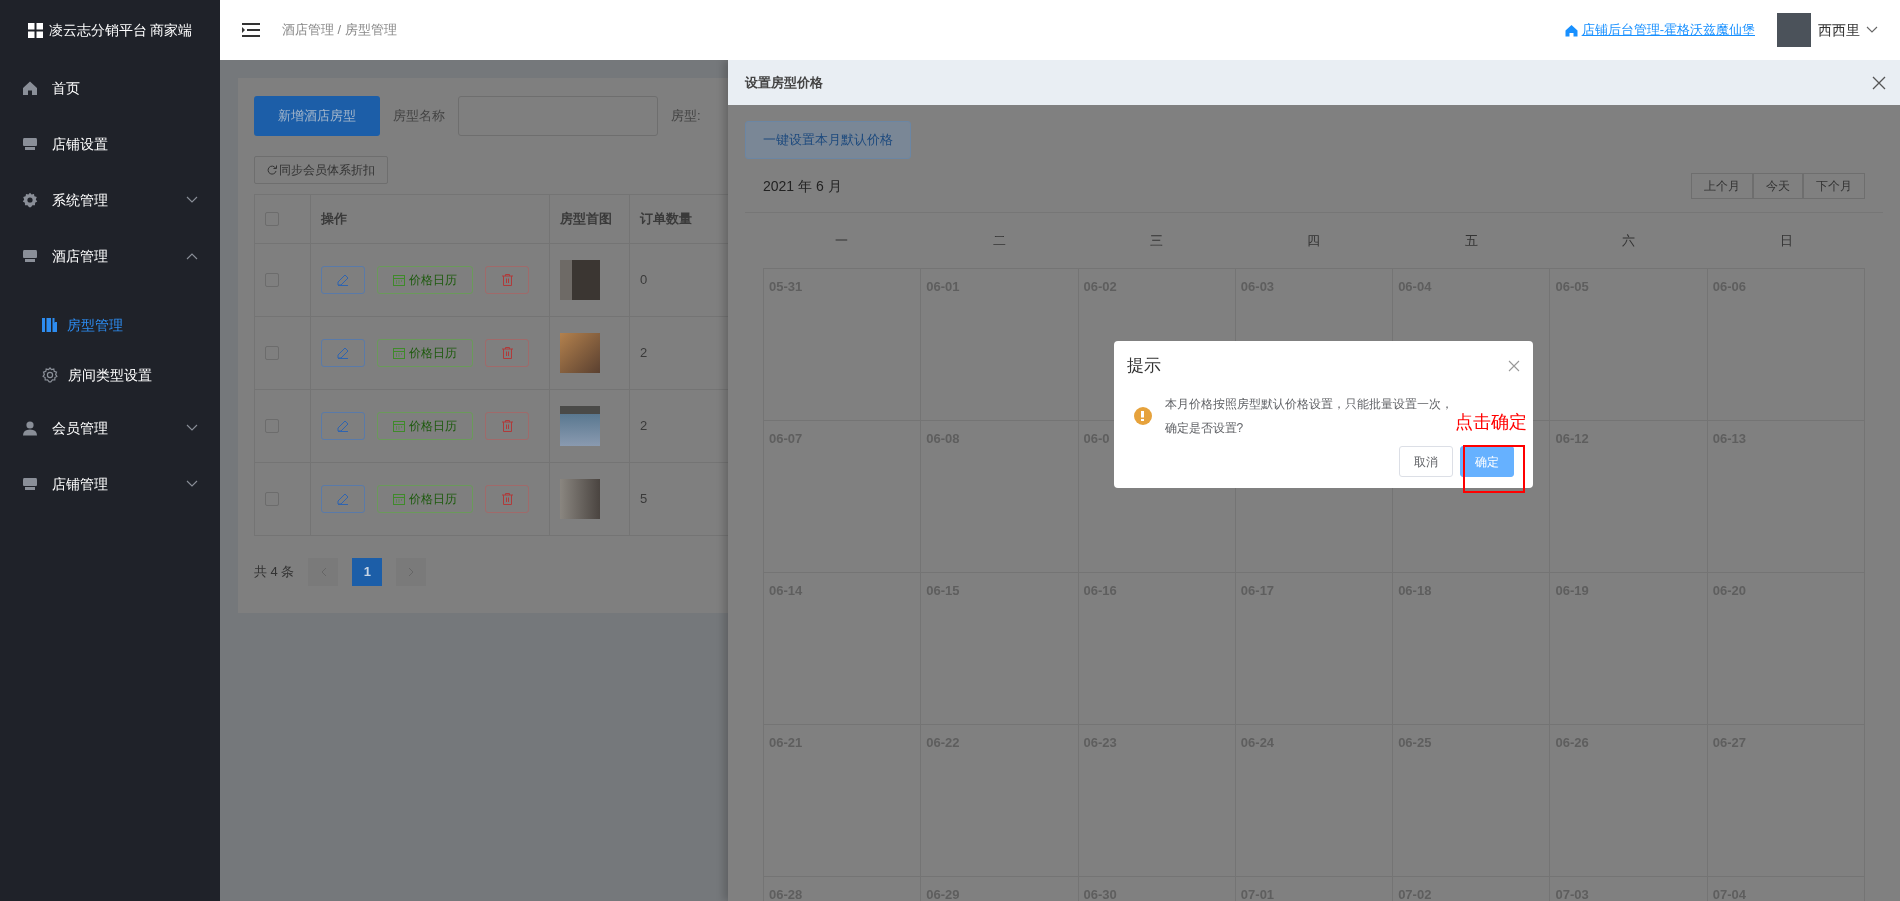 This screenshot has width=1900, height=901. What do you see at coordinates (1486, 461) in the screenshot?
I see `confirm-button: 确定` at bounding box center [1486, 461].